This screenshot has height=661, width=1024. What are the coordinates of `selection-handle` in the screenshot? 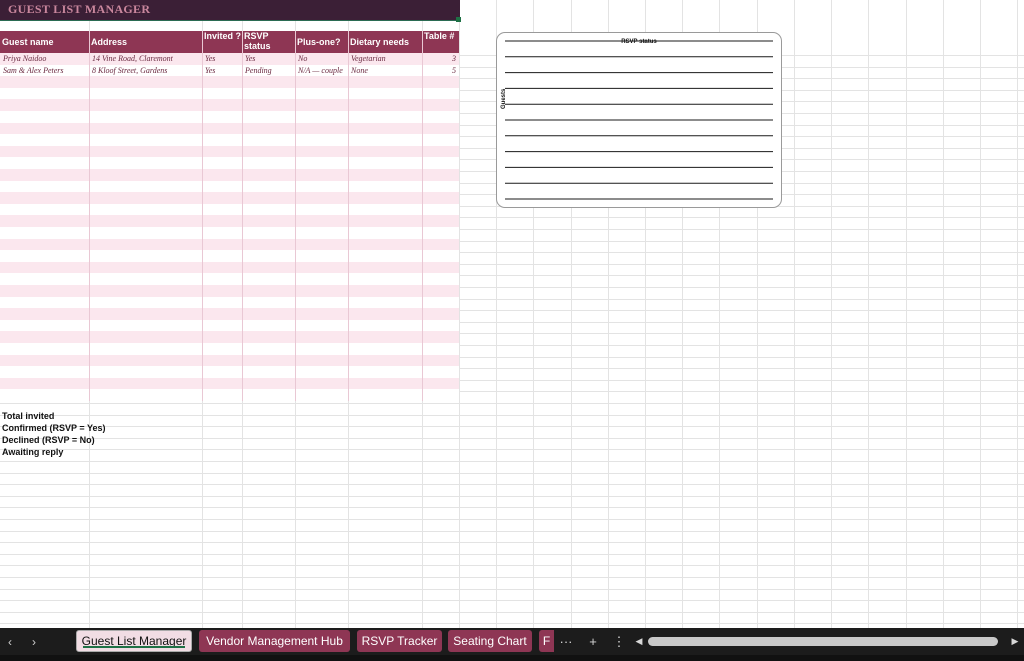 It's located at (458, 19).